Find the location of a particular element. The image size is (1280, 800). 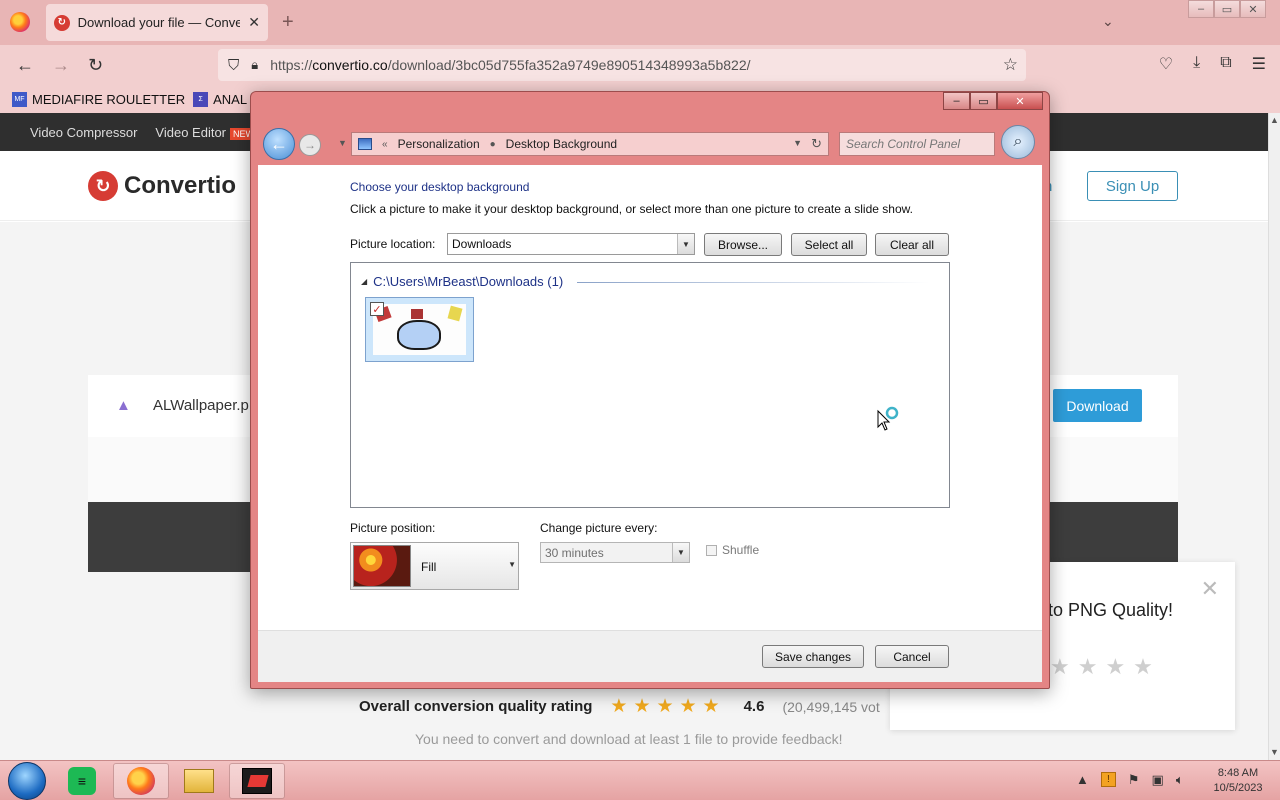

collapse-triangle-icon: ◢ is located at coordinates (364, 281).